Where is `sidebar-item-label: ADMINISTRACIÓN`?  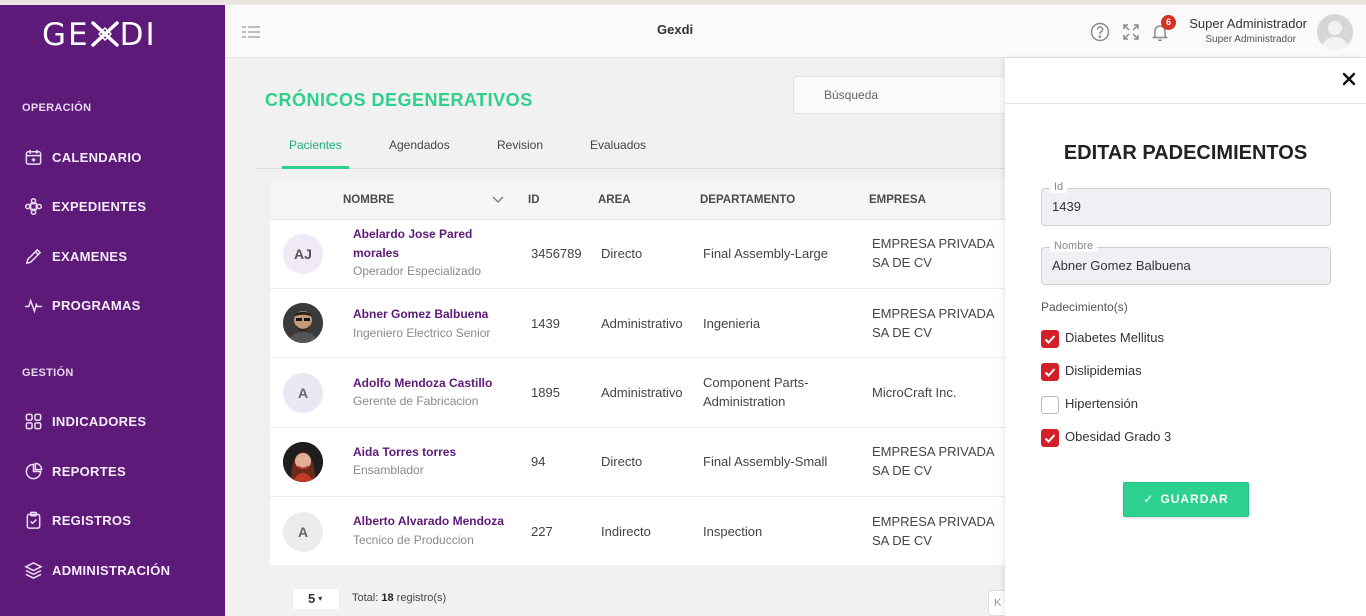 sidebar-item-label: ADMINISTRACIÓN is located at coordinates (111, 570).